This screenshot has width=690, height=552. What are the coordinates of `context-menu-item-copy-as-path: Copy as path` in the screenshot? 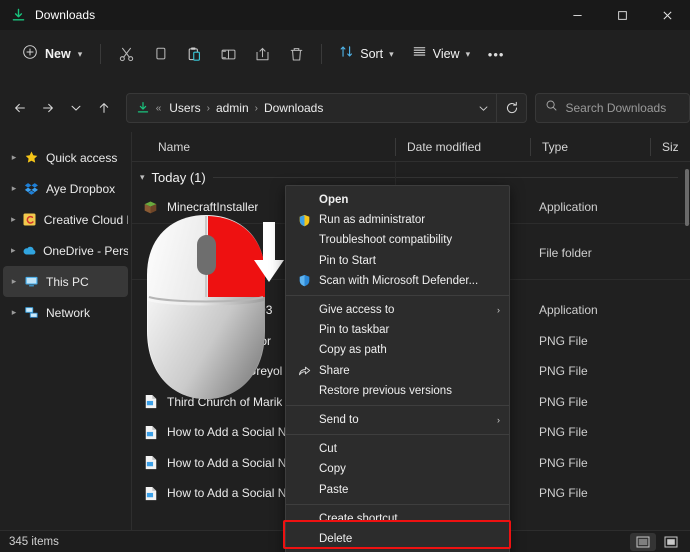 It's located at (397, 350).